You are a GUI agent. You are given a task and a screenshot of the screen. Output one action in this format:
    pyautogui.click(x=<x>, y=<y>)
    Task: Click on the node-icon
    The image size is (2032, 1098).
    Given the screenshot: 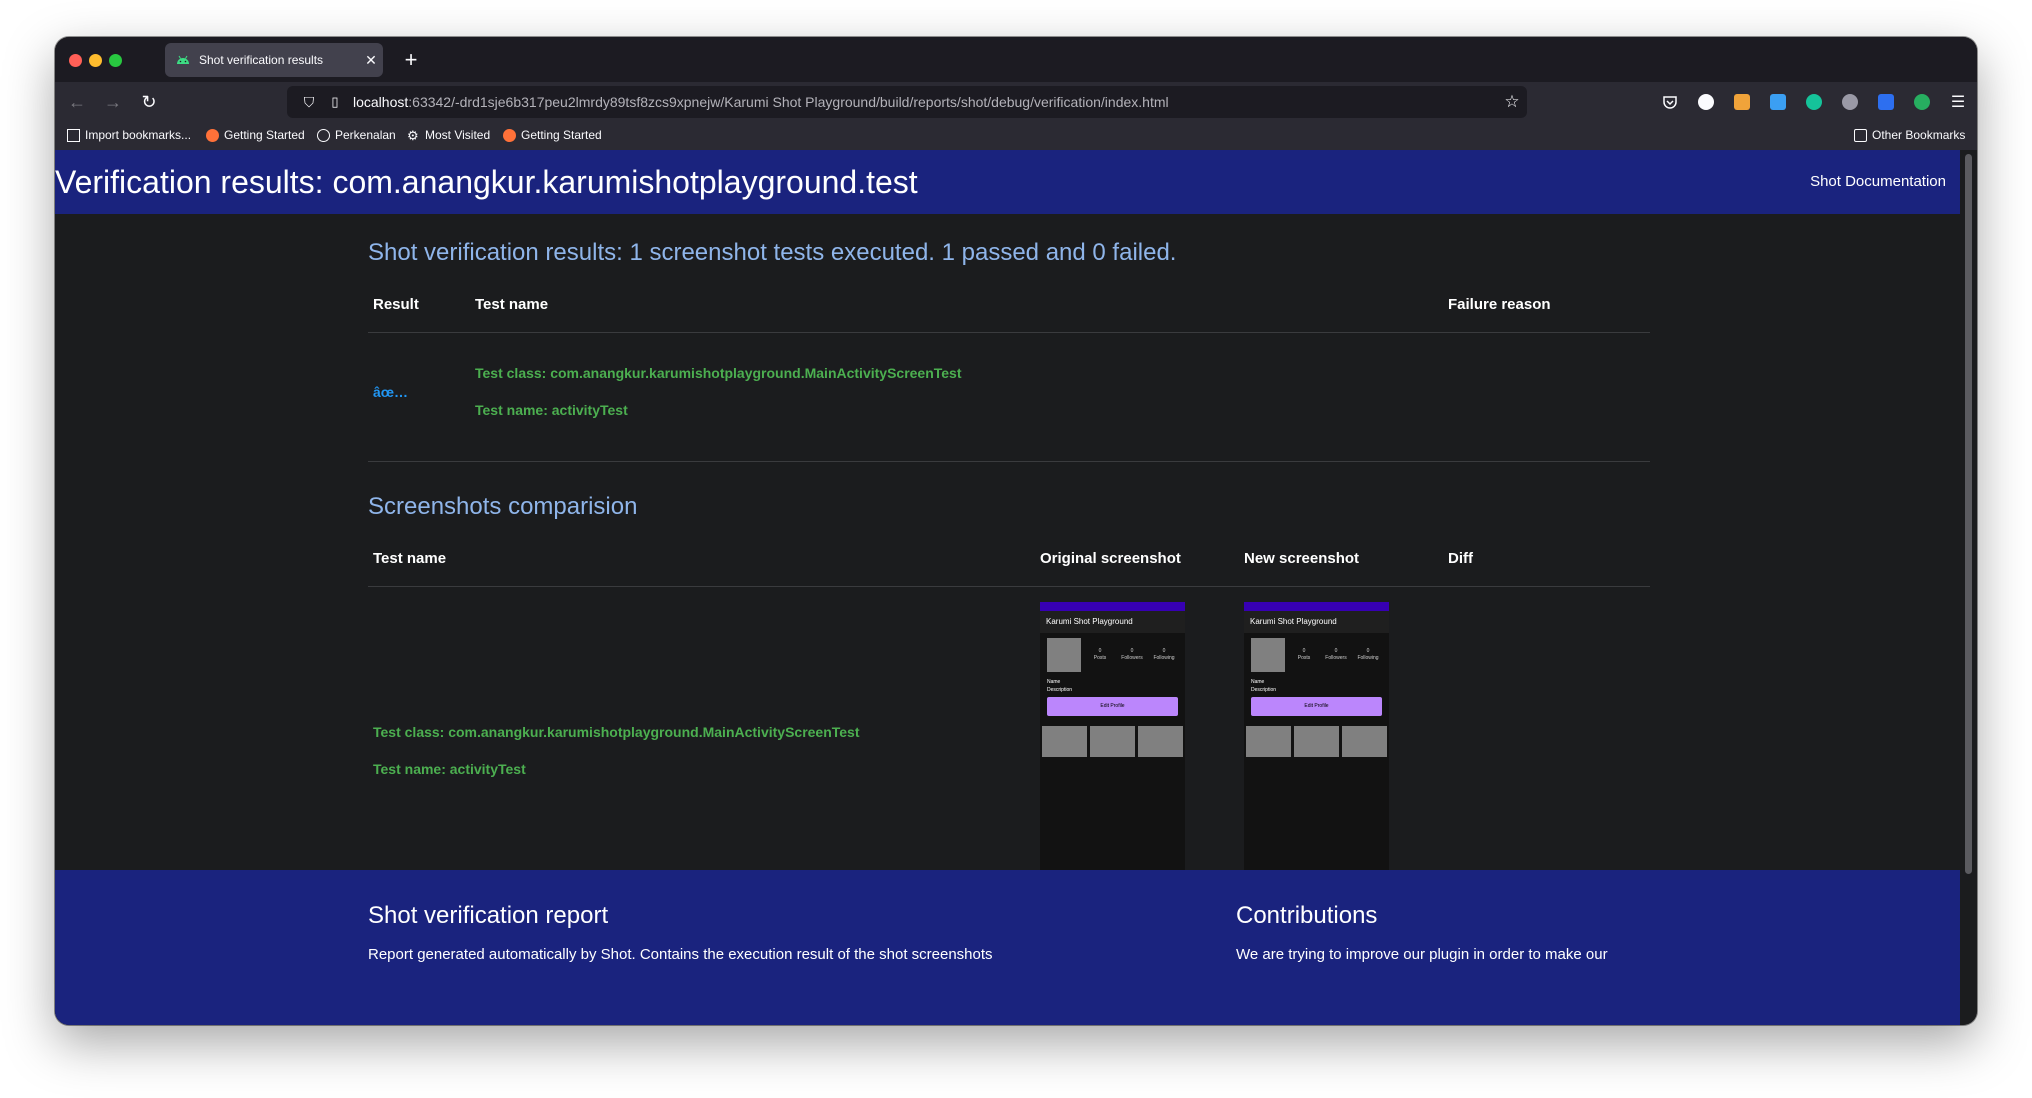 What is the action you would take?
    pyautogui.click(x=1922, y=102)
    